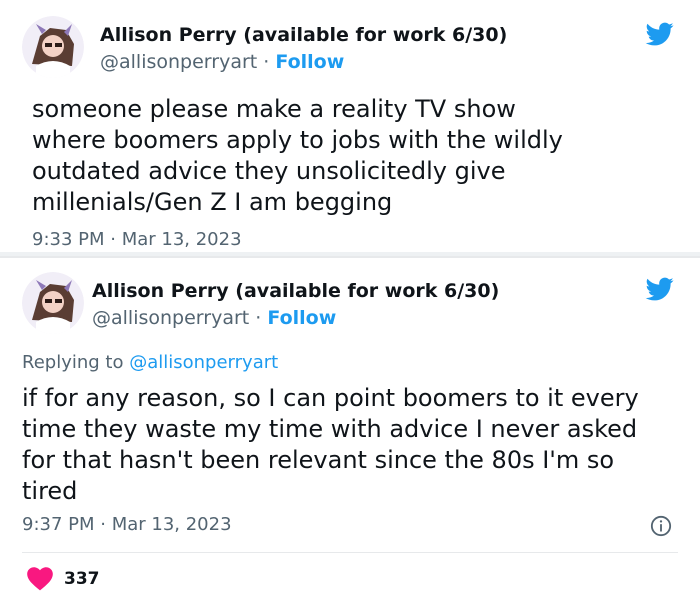 Image resolution: width=700 pixels, height=604 pixels. Describe the element at coordinates (350, 552) in the screenshot. I see `divider` at that location.